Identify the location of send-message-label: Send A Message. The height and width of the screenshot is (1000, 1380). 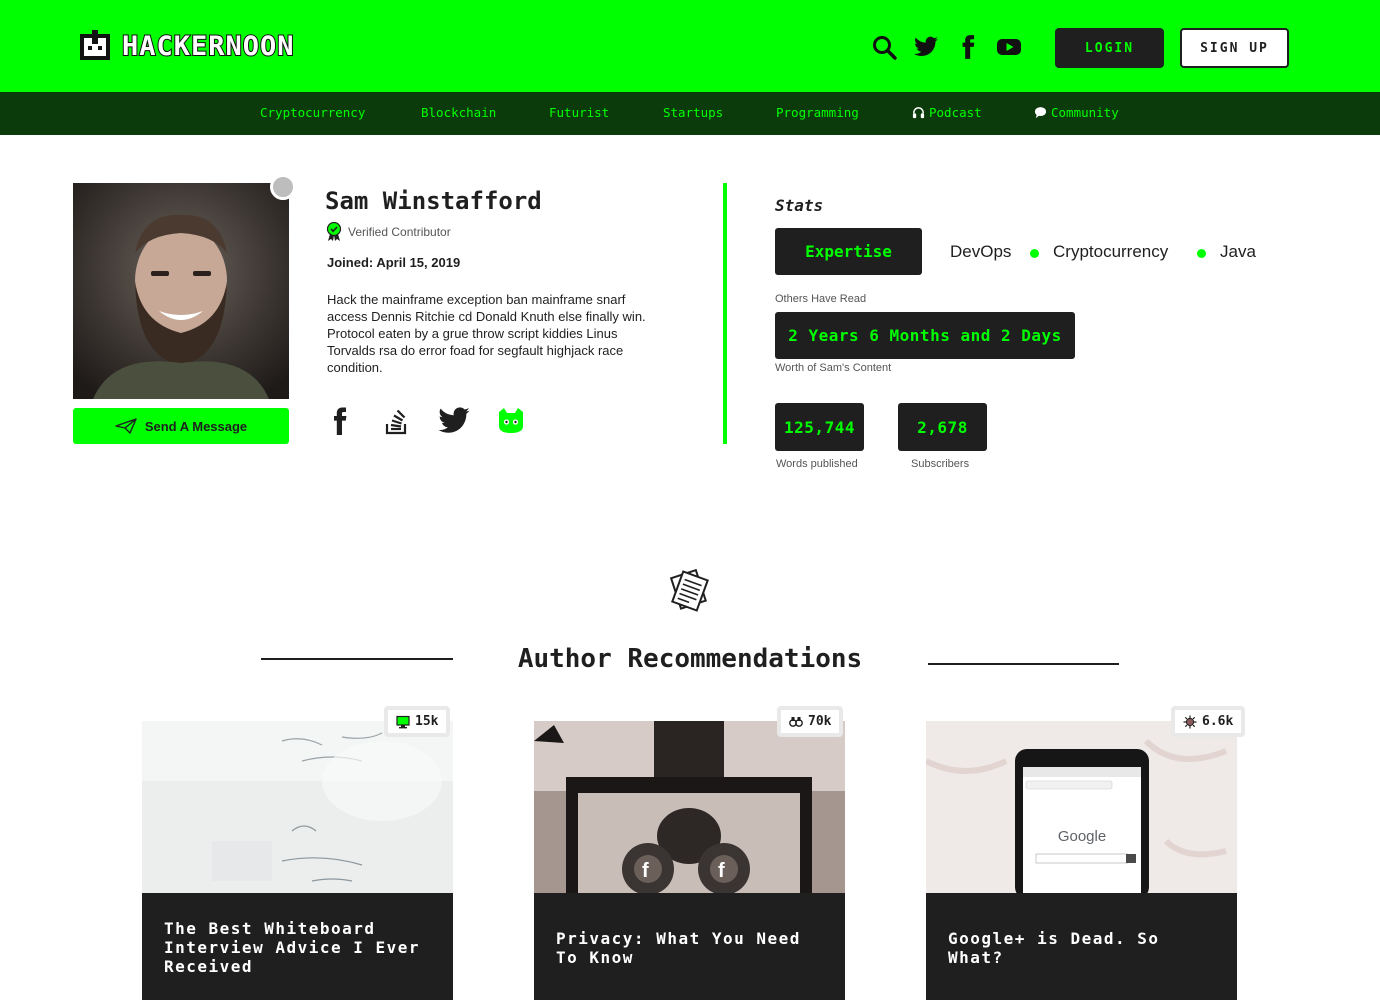
(196, 426).